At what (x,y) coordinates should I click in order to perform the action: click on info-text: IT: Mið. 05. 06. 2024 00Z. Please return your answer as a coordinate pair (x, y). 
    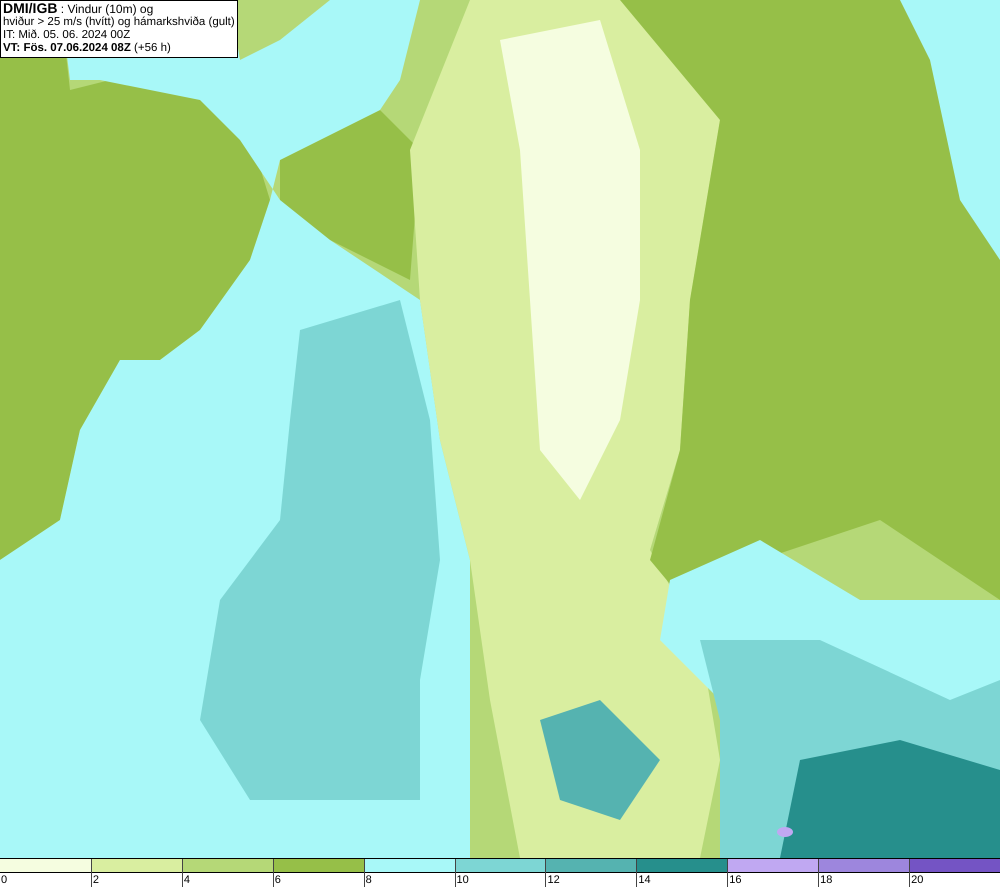
    Looking at the image, I should click on (67, 35).